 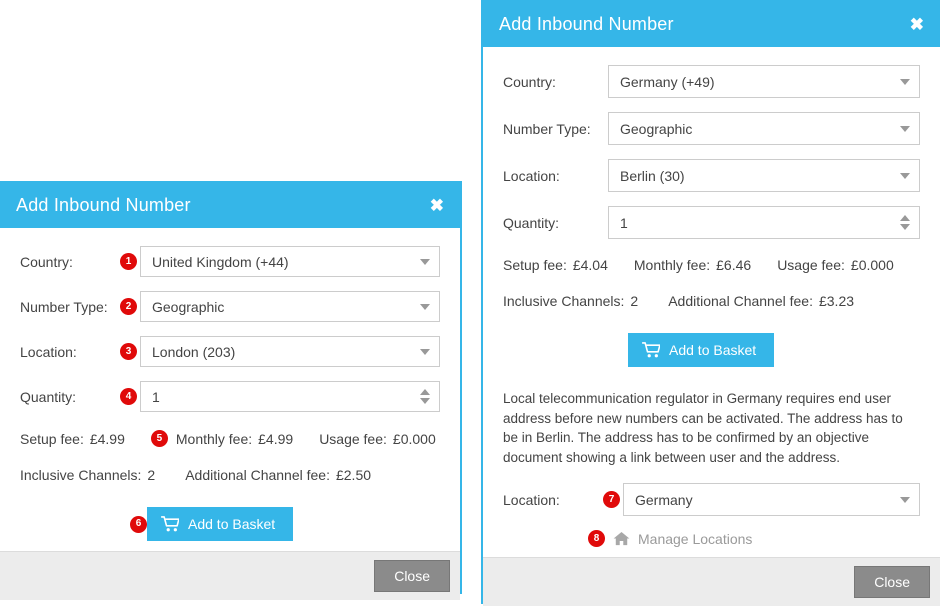 I want to click on number-type-label: Number Type:, so click(x=547, y=128).